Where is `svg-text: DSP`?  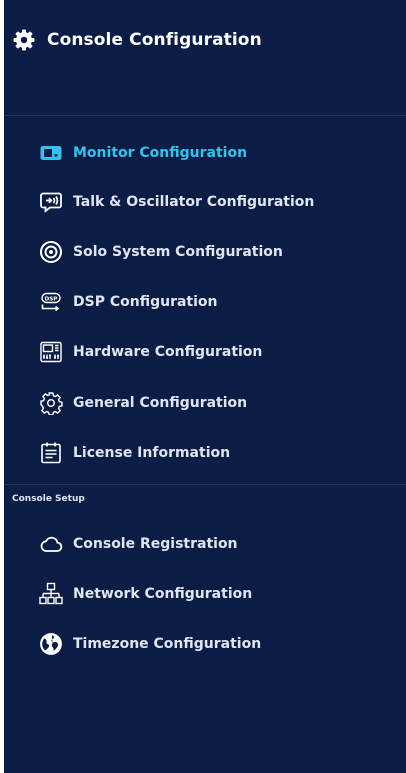 svg-text: DSP is located at coordinates (51, 300).